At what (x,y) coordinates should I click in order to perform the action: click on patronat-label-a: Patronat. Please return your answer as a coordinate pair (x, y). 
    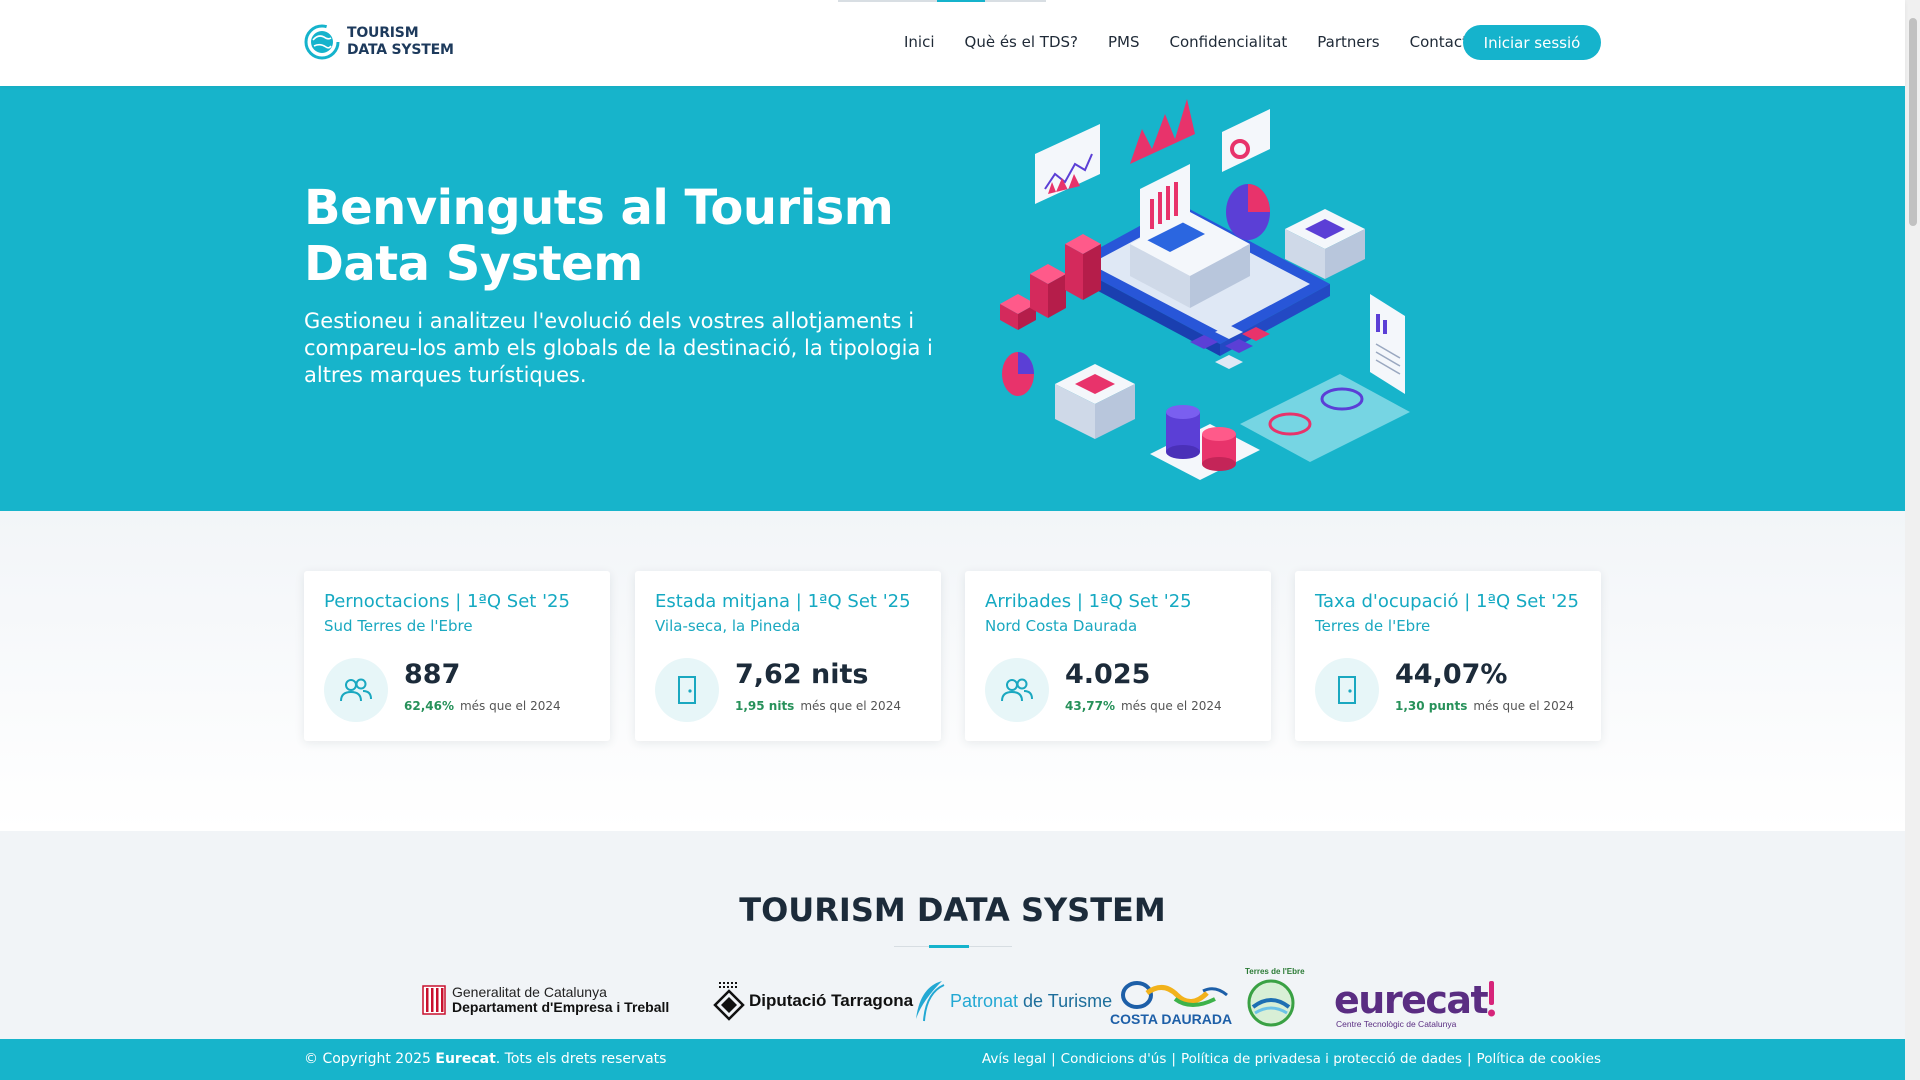
    Looking at the image, I should click on (987, 1000).